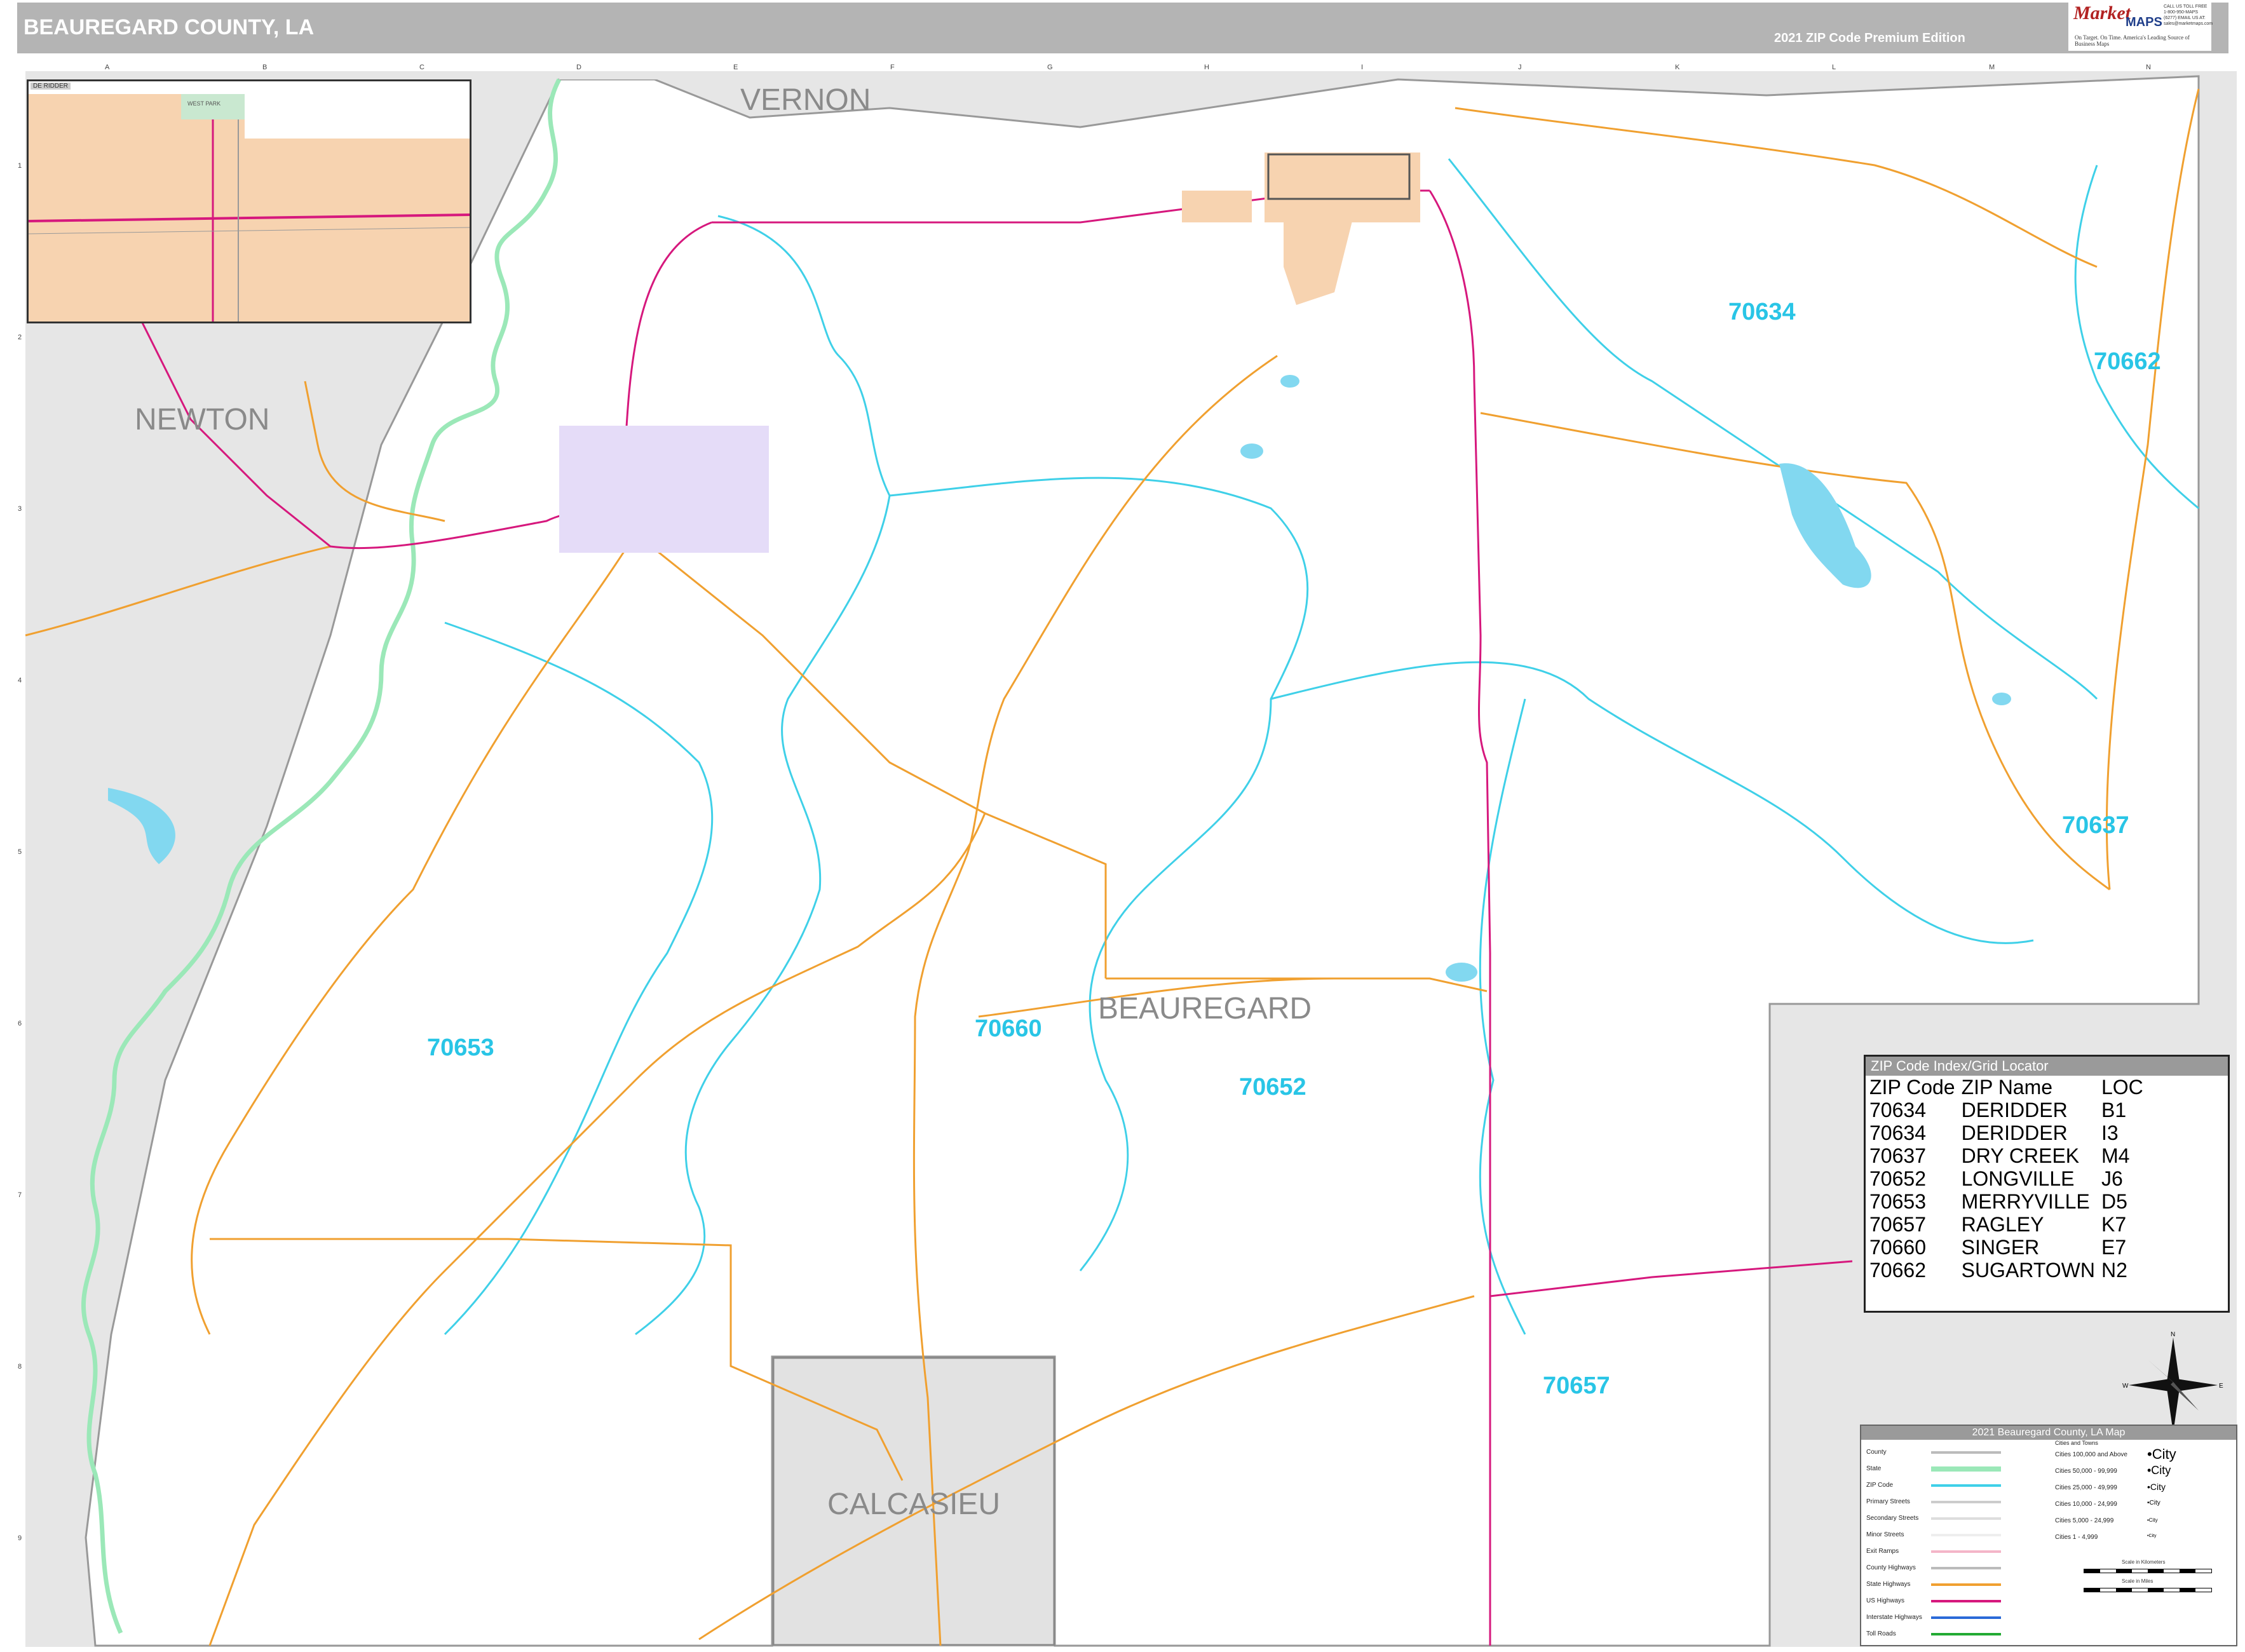  What do you see at coordinates (265, 67) in the screenshot?
I see `grid-letter-b: B` at bounding box center [265, 67].